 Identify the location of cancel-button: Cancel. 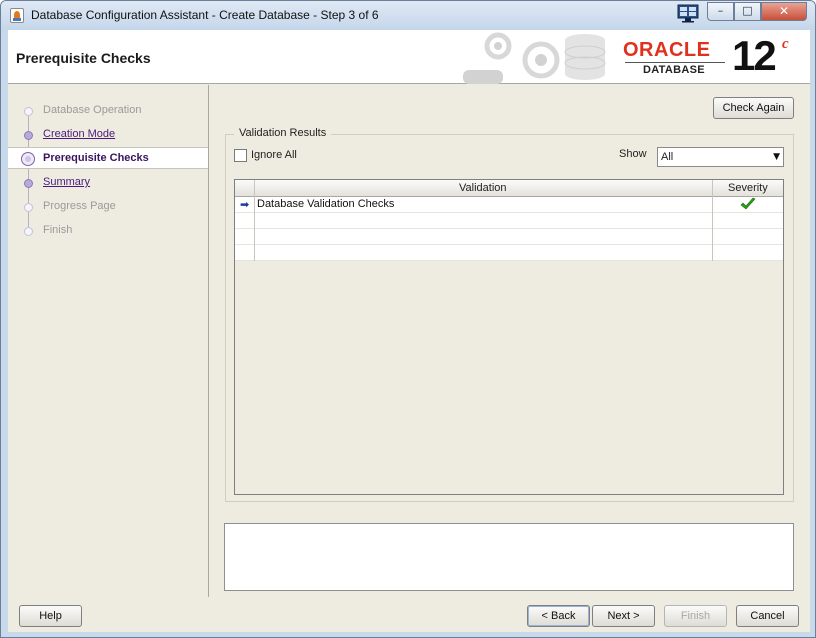
(767, 616).